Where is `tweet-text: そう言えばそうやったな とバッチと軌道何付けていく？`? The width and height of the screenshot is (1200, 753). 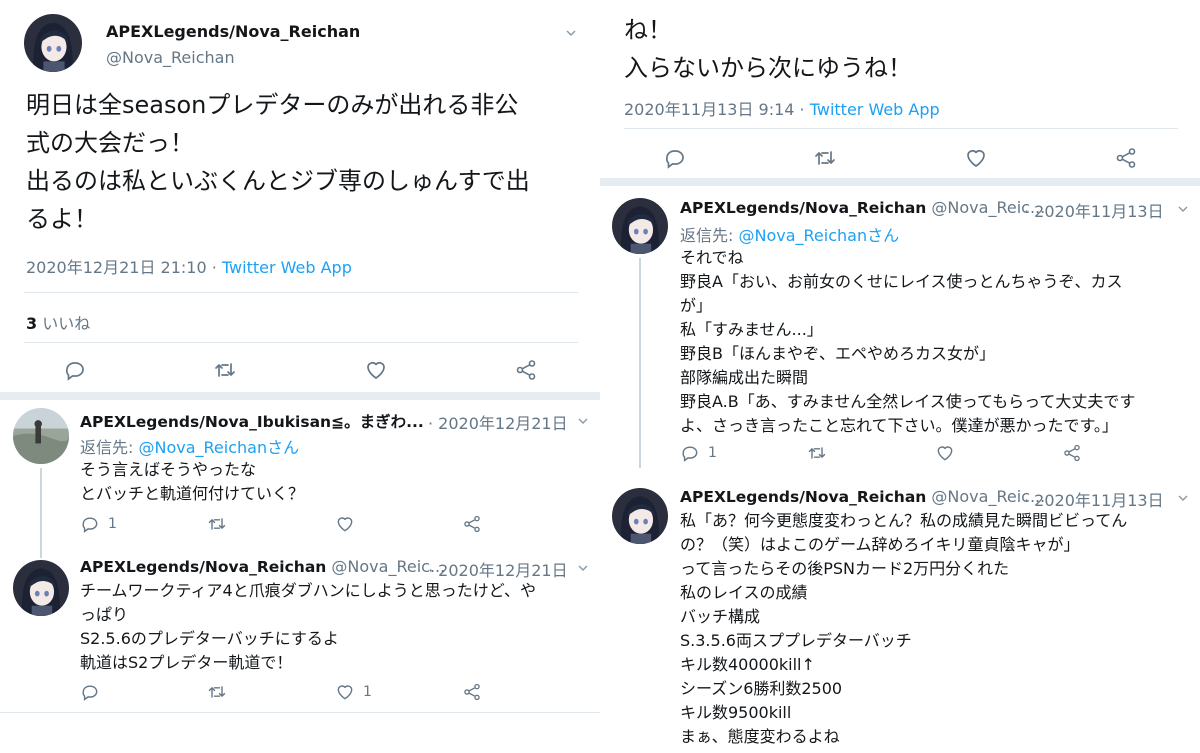
tweet-text: そう言えばそうやったな とバッチと軌道何付けていく？ is located at coordinates (192, 481).